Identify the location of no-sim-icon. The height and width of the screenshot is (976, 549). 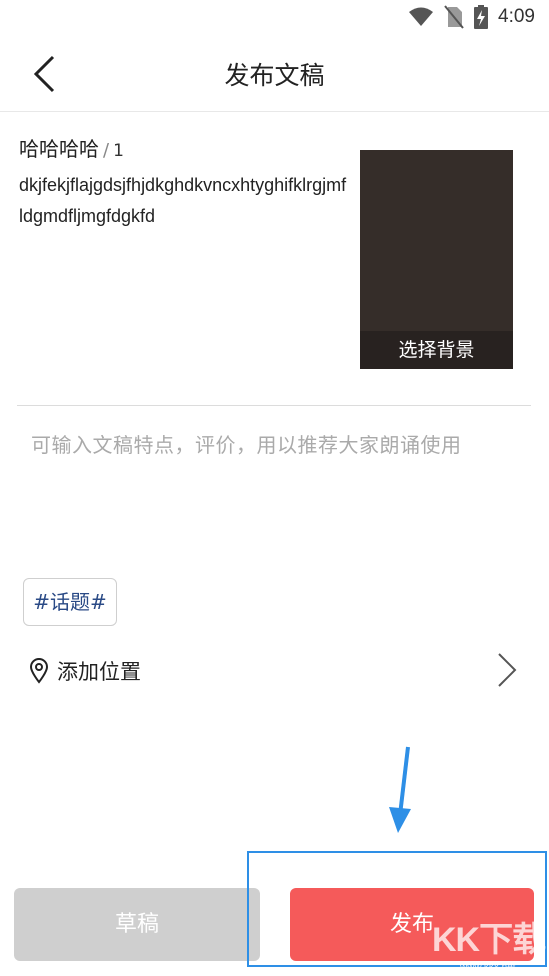
(454, 17).